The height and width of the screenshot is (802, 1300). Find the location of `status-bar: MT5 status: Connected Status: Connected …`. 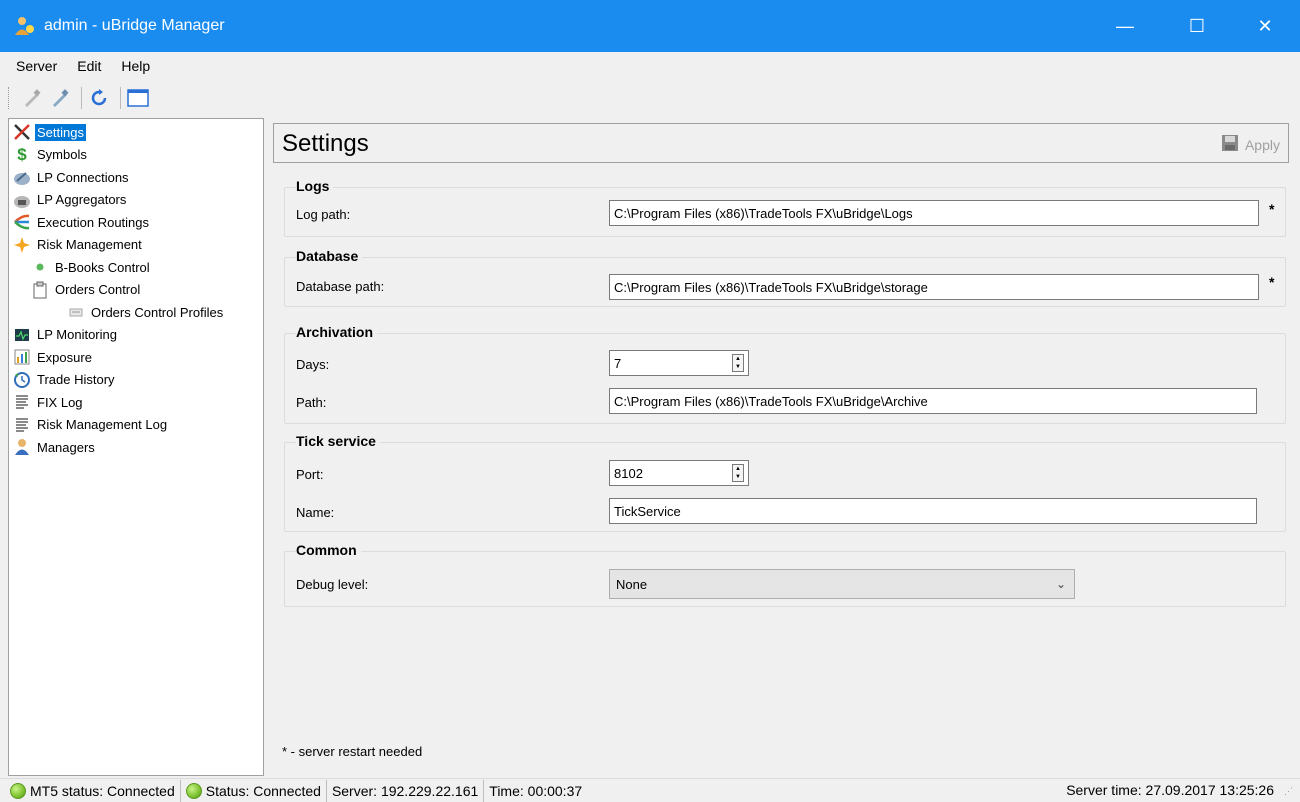

status-bar: MT5 status: Connected Status: Connected … is located at coordinates (650, 790).